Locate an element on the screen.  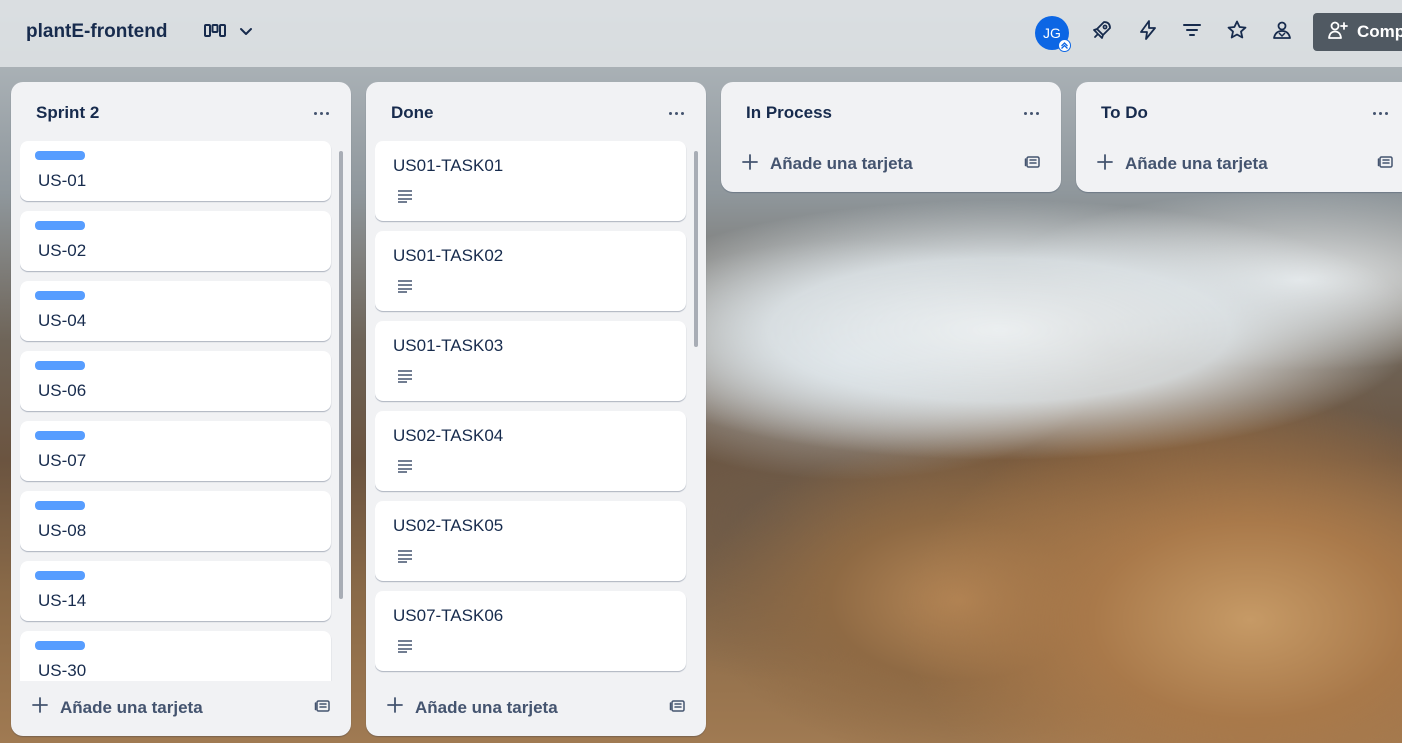
list-title: Done is located at coordinates (412, 113).